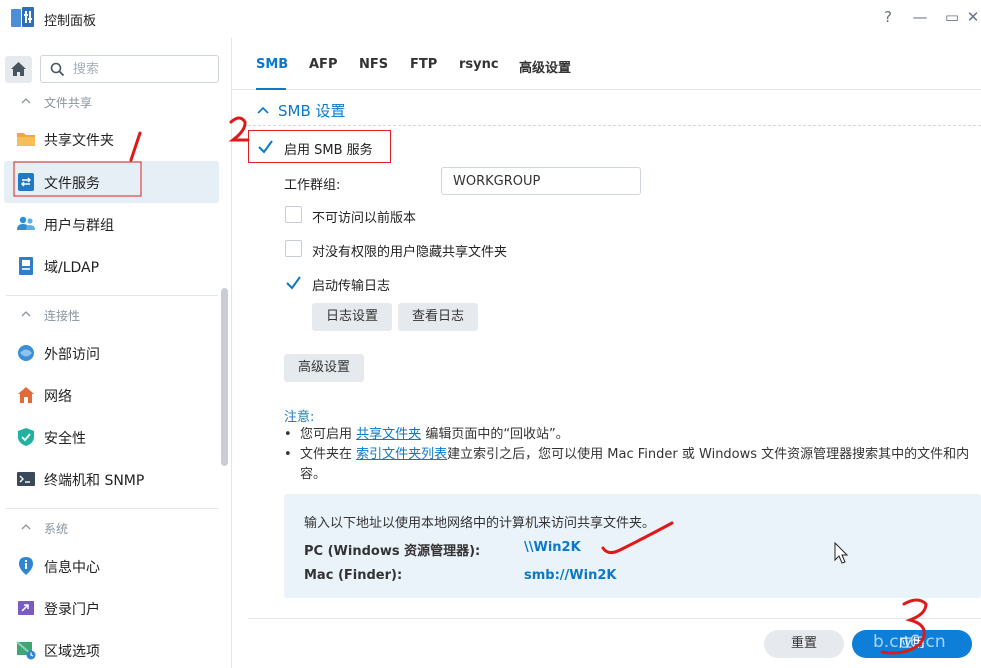 The height and width of the screenshot is (668, 981). What do you see at coordinates (111, 395) in the screenshot?
I see `sidebar-item-network: 网络` at bounding box center [111, 395].